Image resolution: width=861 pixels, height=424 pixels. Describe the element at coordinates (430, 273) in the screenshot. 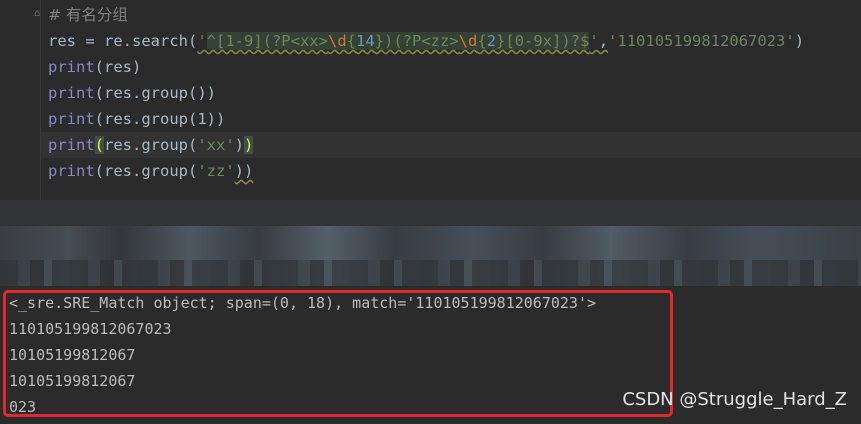

I see `blurred-toolbar-lower` at that location.